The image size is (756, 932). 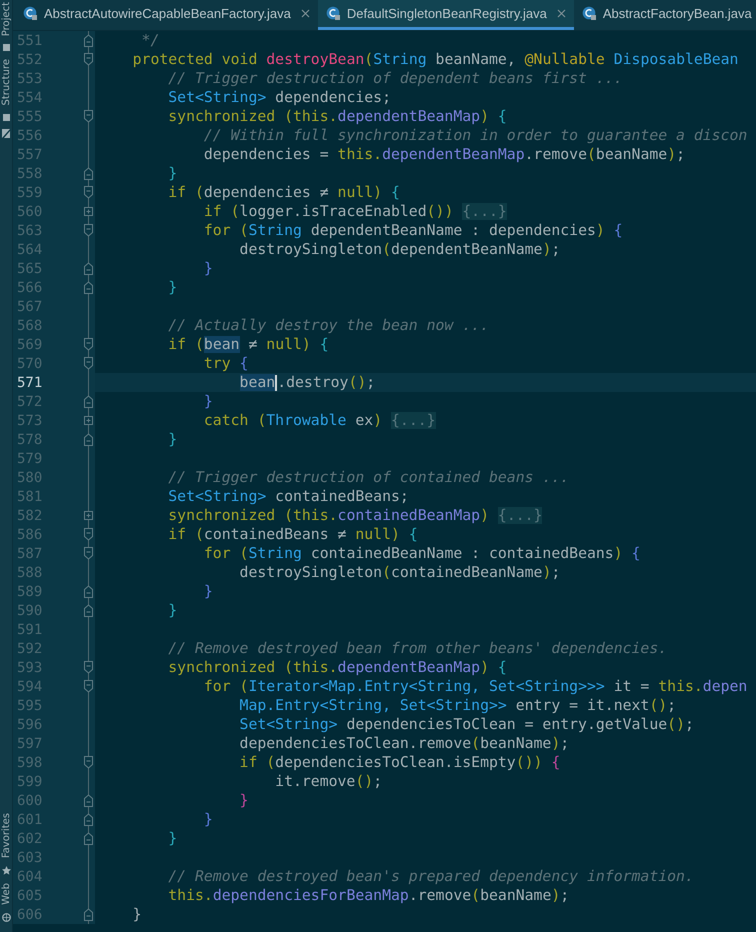 What do you see at coordinates (30, 60) in the screenshot?
I see `line-number: 552` at bounding box center [30, 60].